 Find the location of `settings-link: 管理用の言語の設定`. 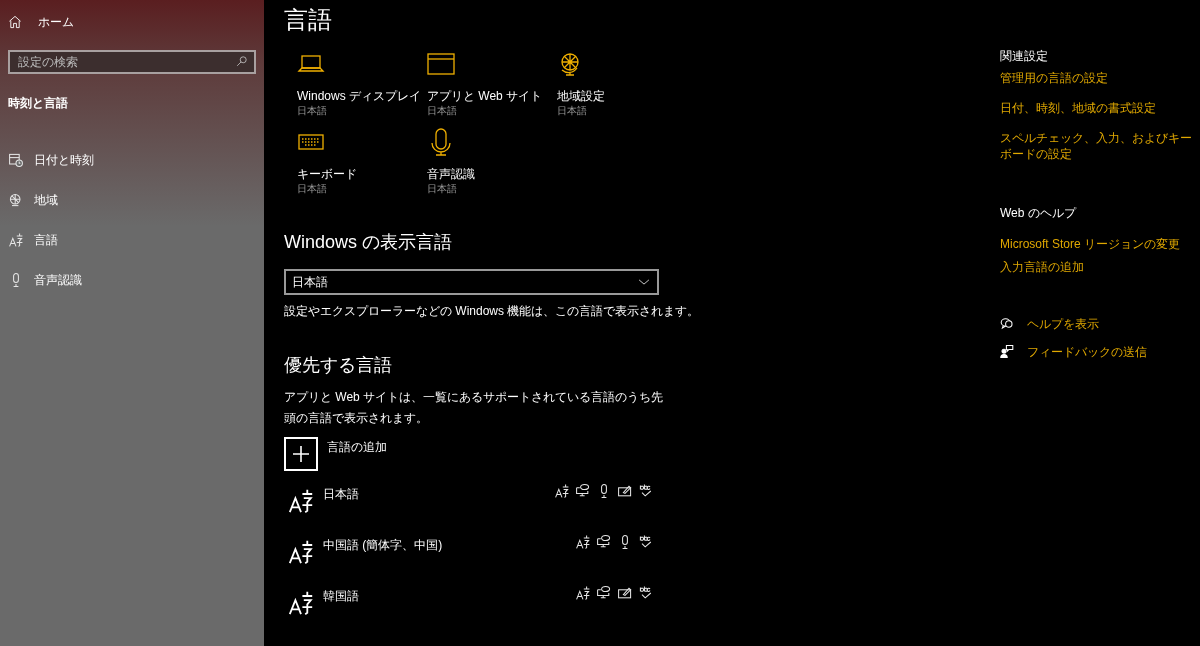

settings-link: 管理用の言語の設定 is located at coordinates (1097, 78).